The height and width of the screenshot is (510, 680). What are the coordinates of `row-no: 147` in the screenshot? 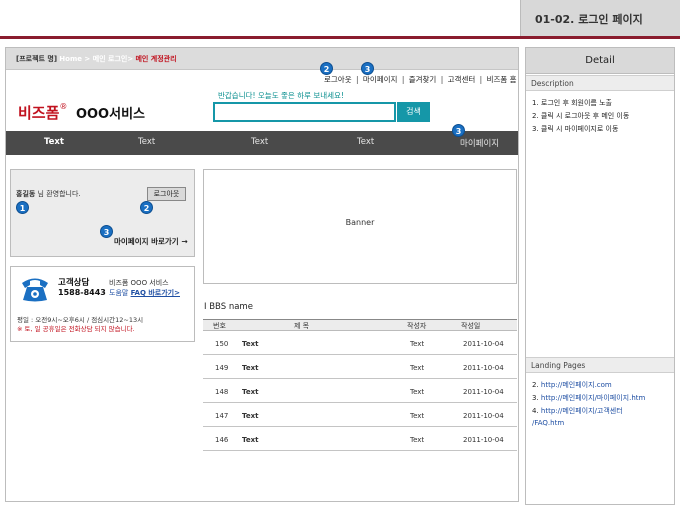 It's located at (222, 416).